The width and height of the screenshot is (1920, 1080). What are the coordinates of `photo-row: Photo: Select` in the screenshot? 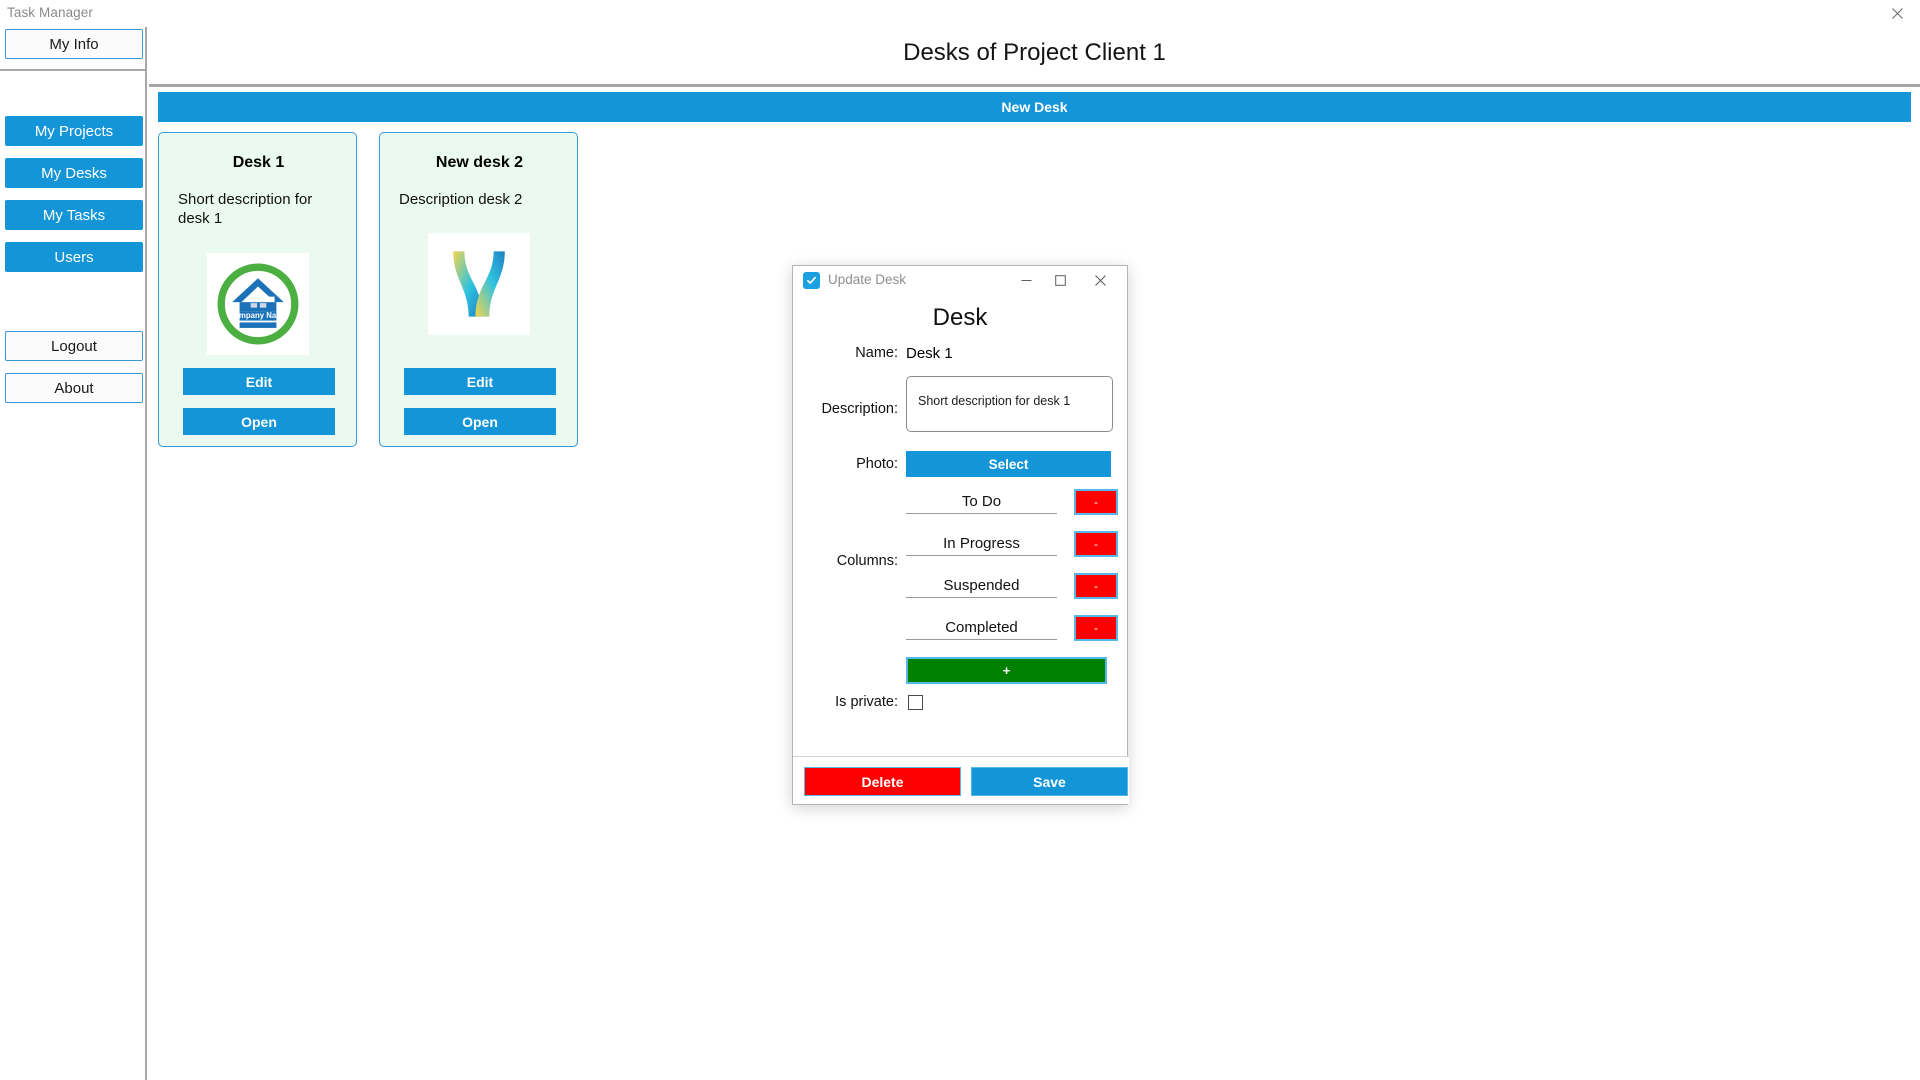 It's located at (961, 464).